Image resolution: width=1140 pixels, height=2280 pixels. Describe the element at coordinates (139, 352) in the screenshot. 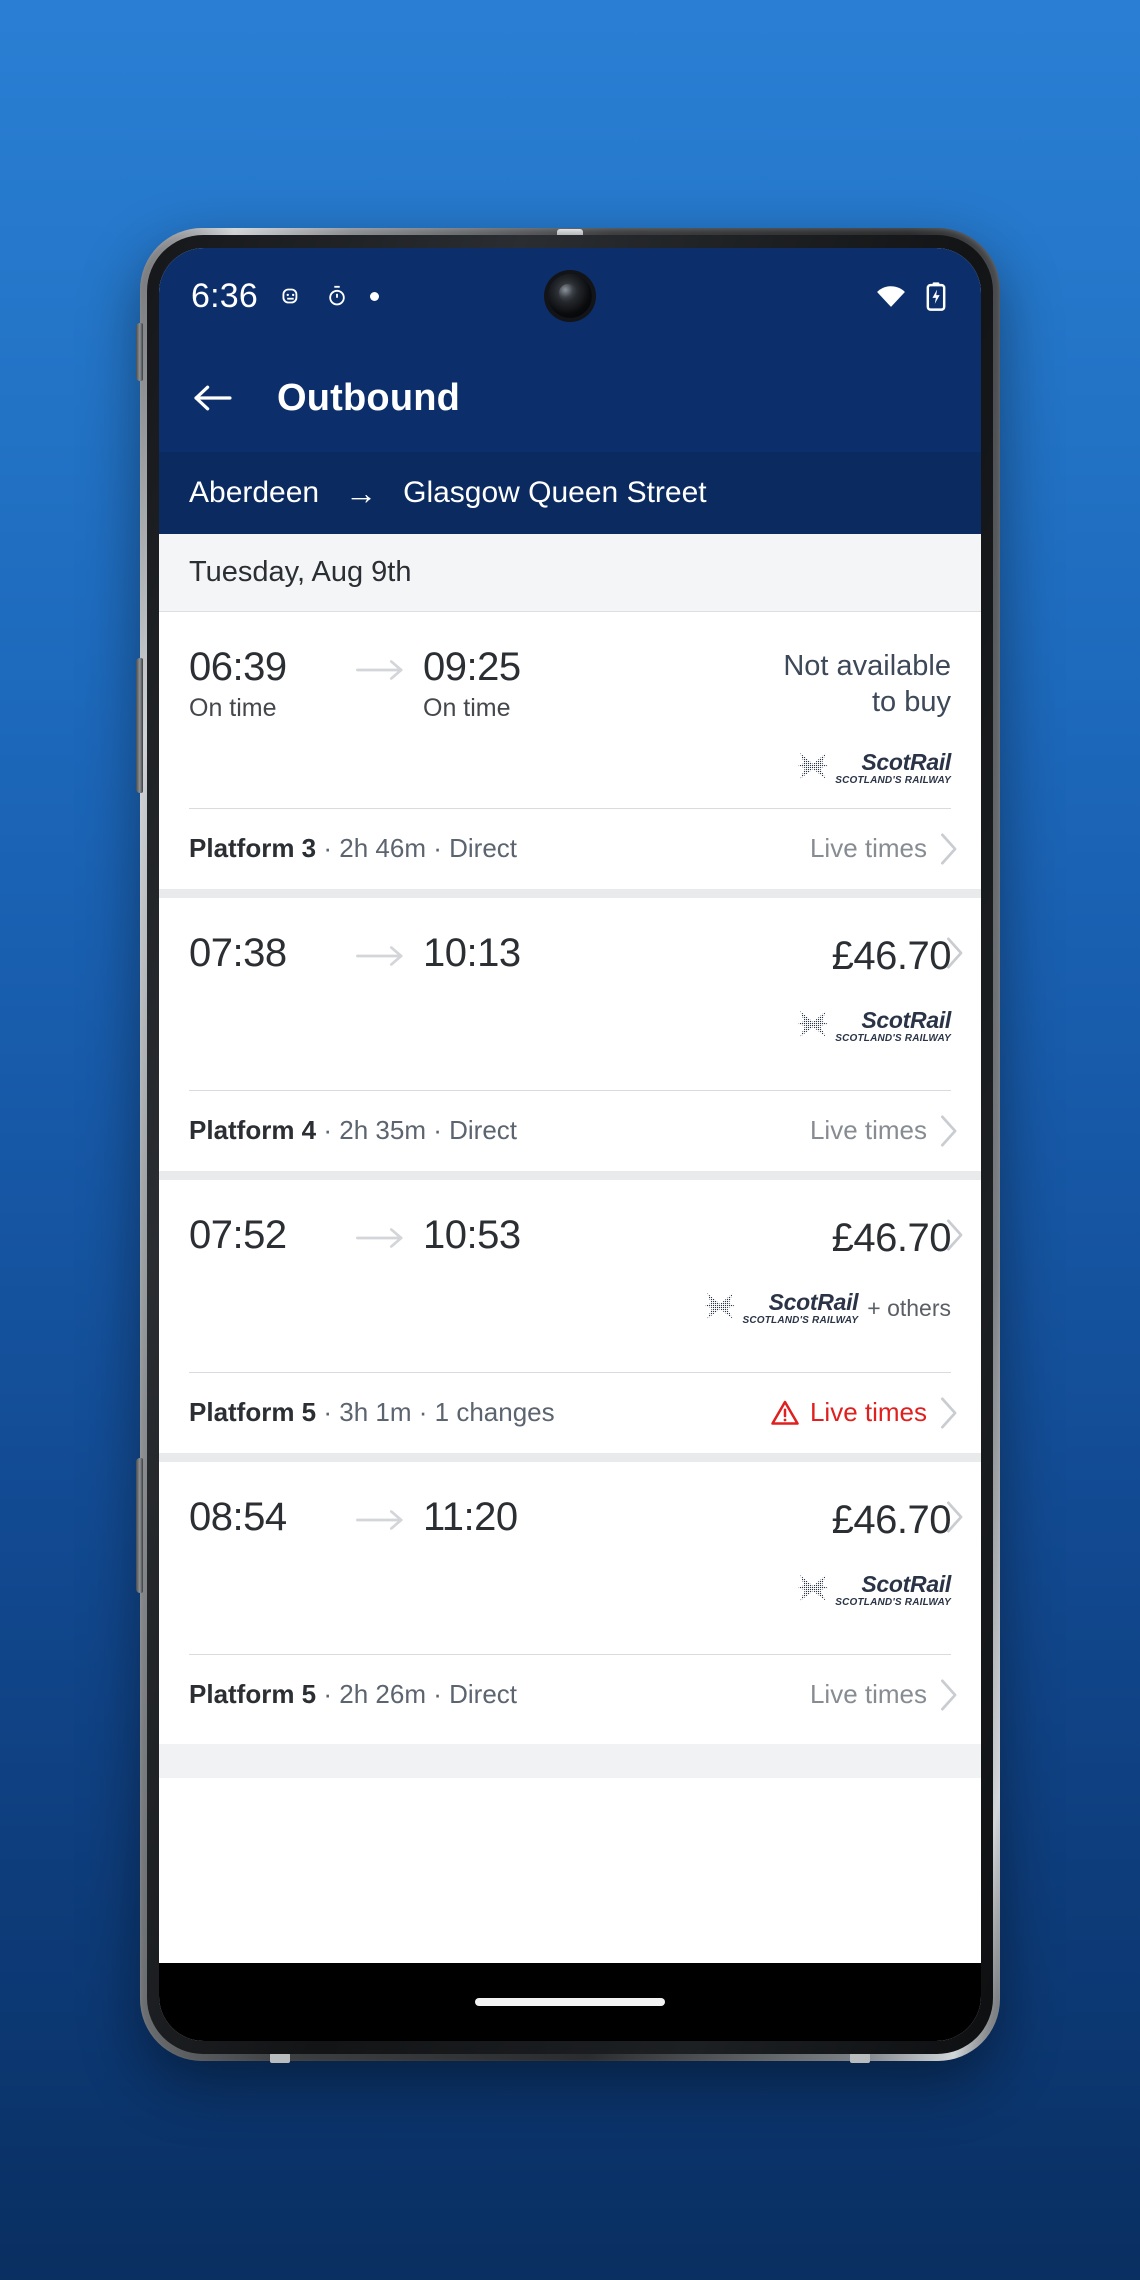

I see `side-button-top` at that location.